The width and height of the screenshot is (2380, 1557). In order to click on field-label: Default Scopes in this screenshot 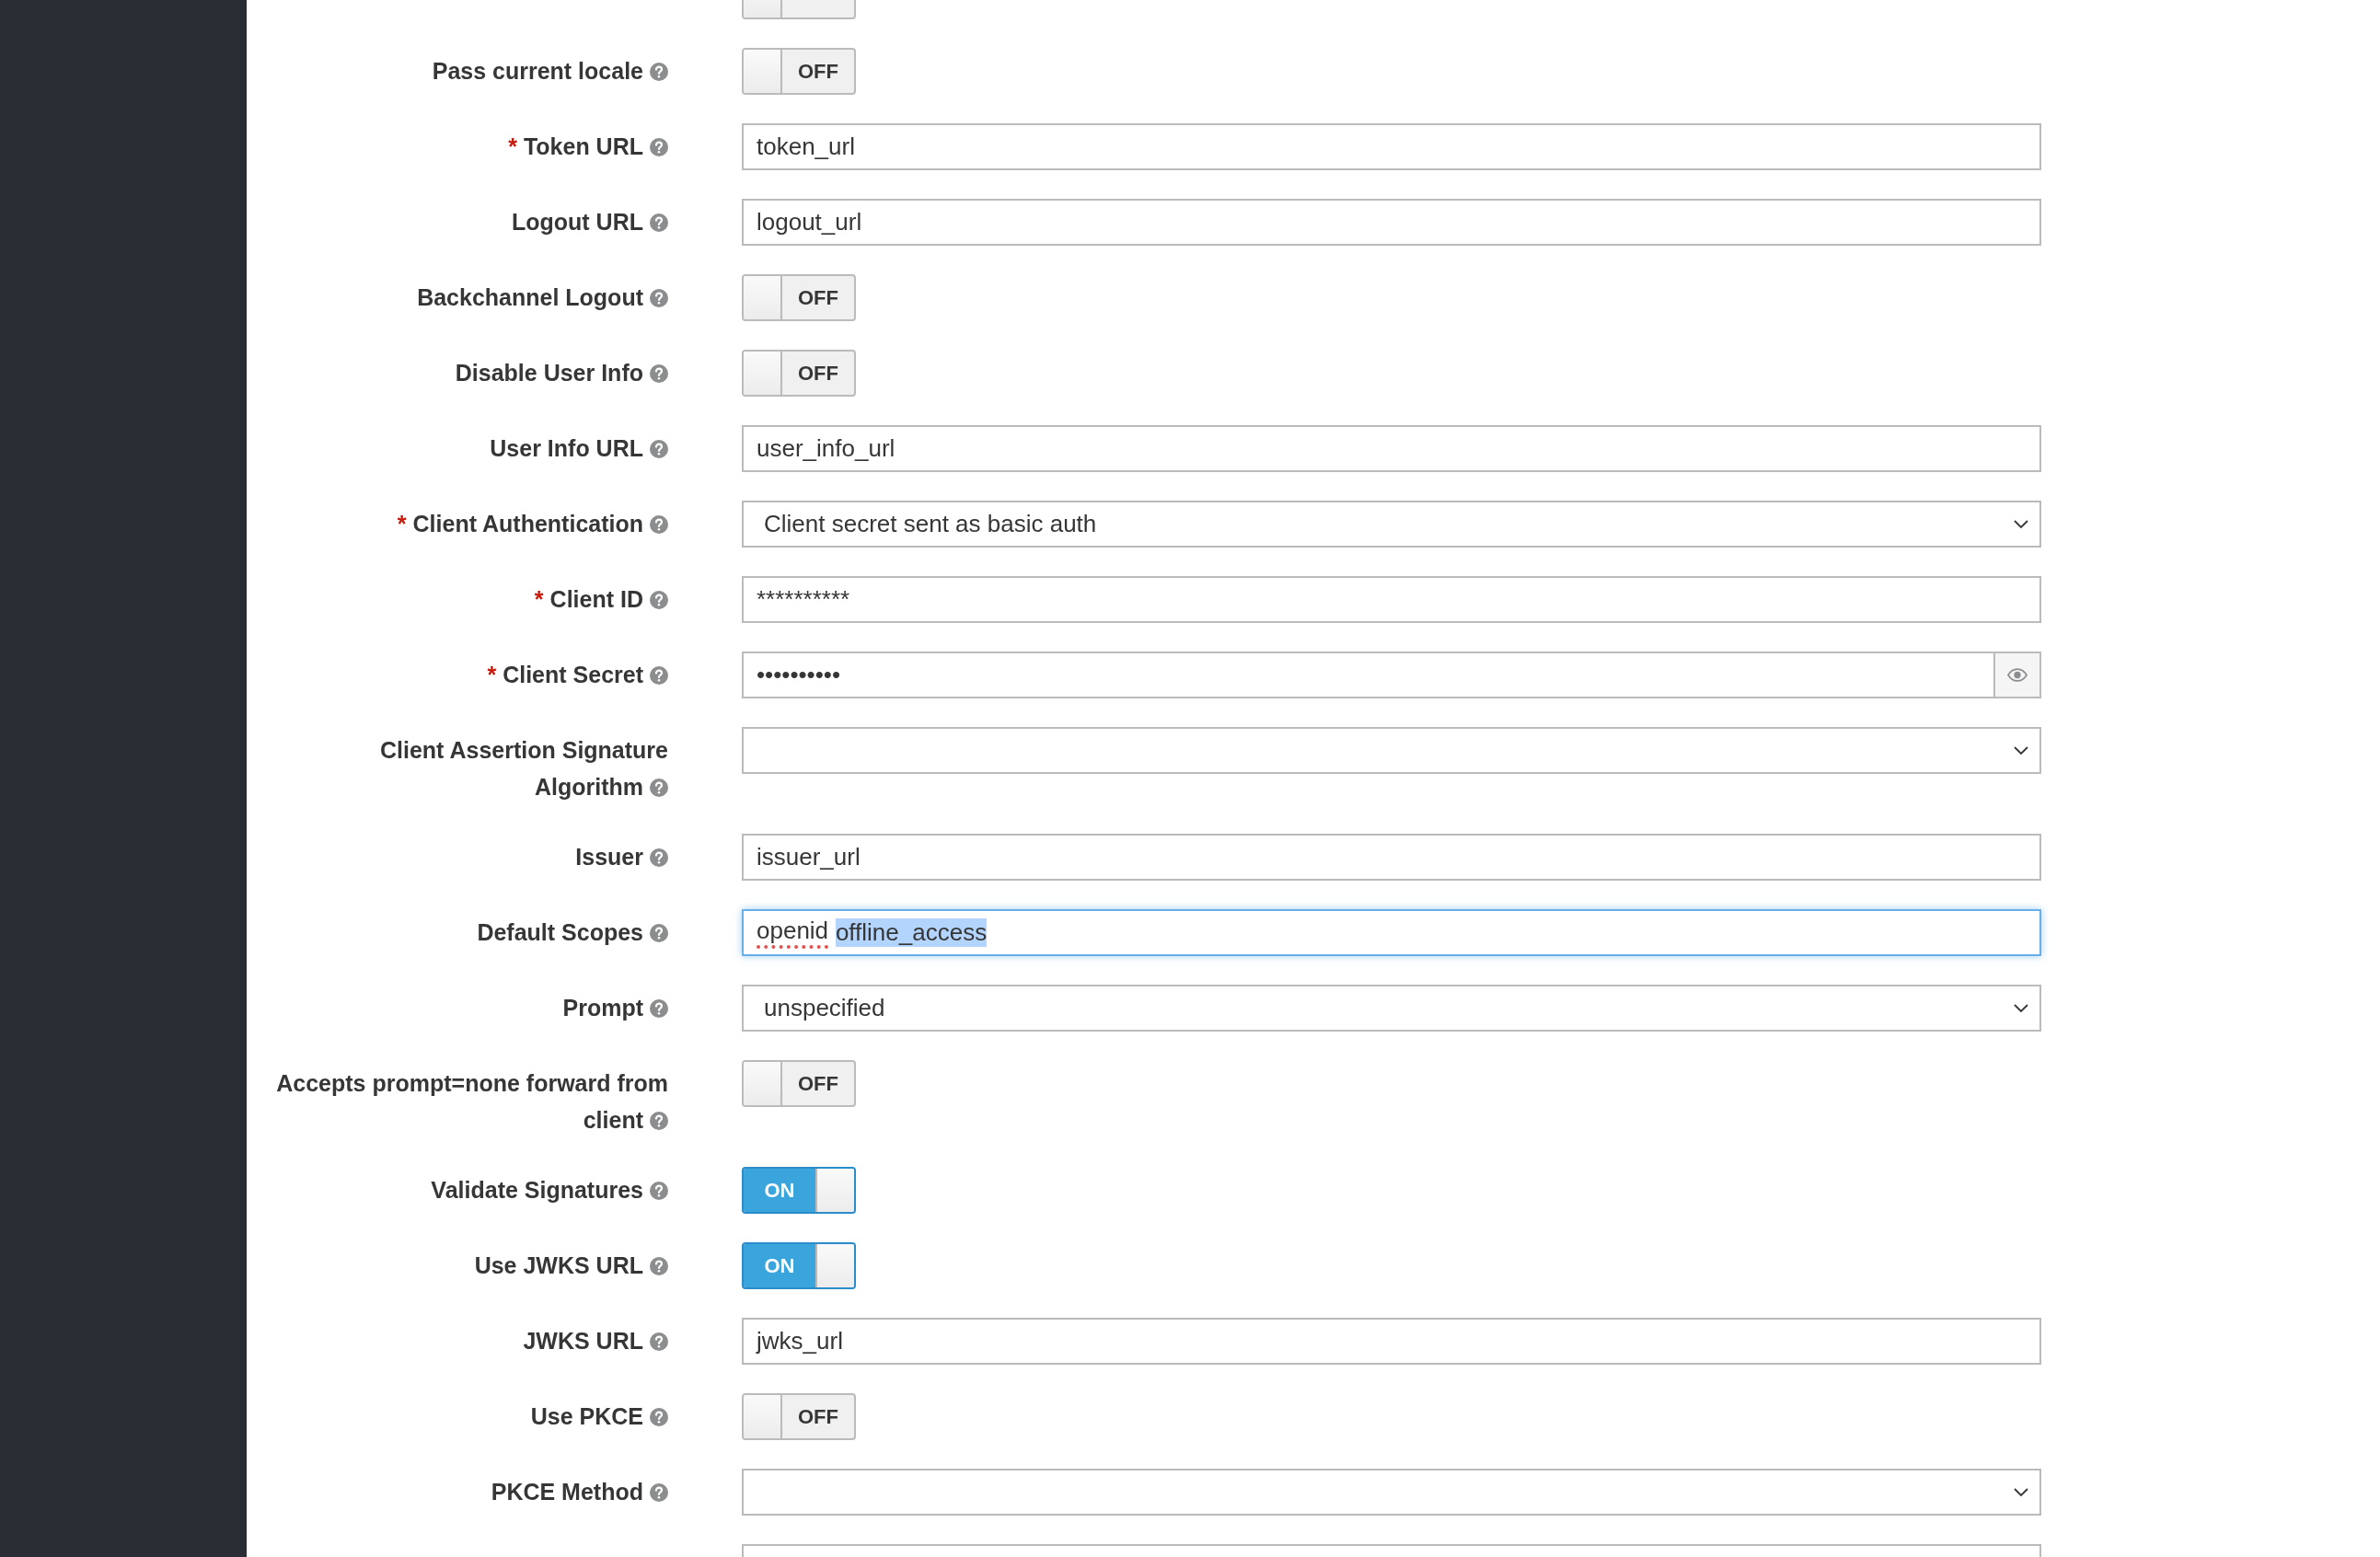, I will do `click(572, 932)`.